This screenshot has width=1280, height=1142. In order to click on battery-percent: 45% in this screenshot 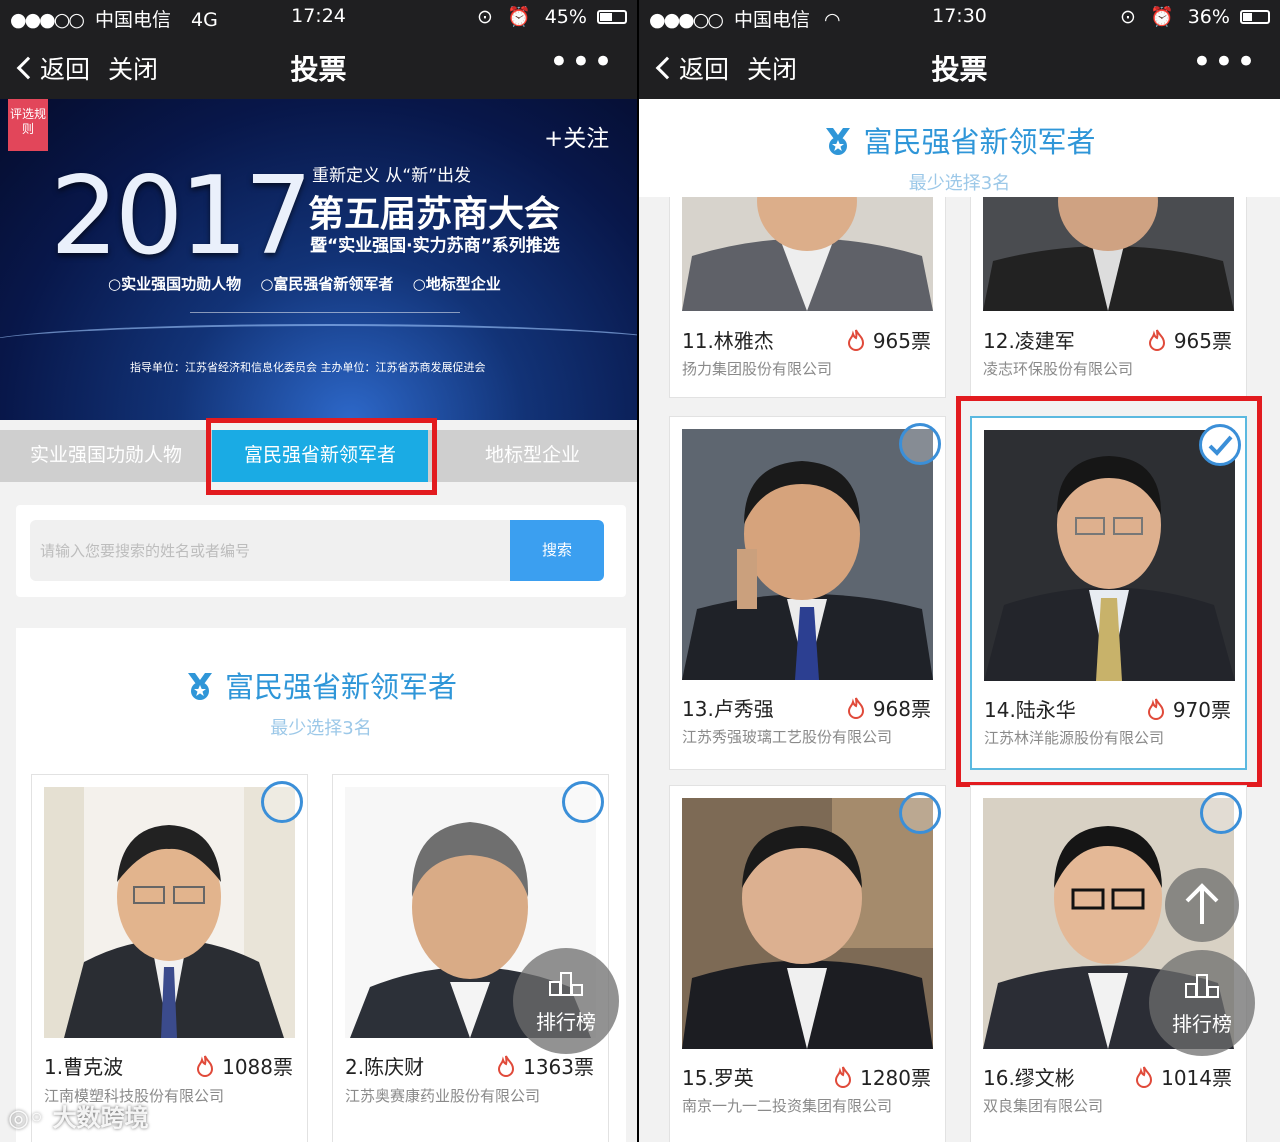, I will do `click(565, 17)`.